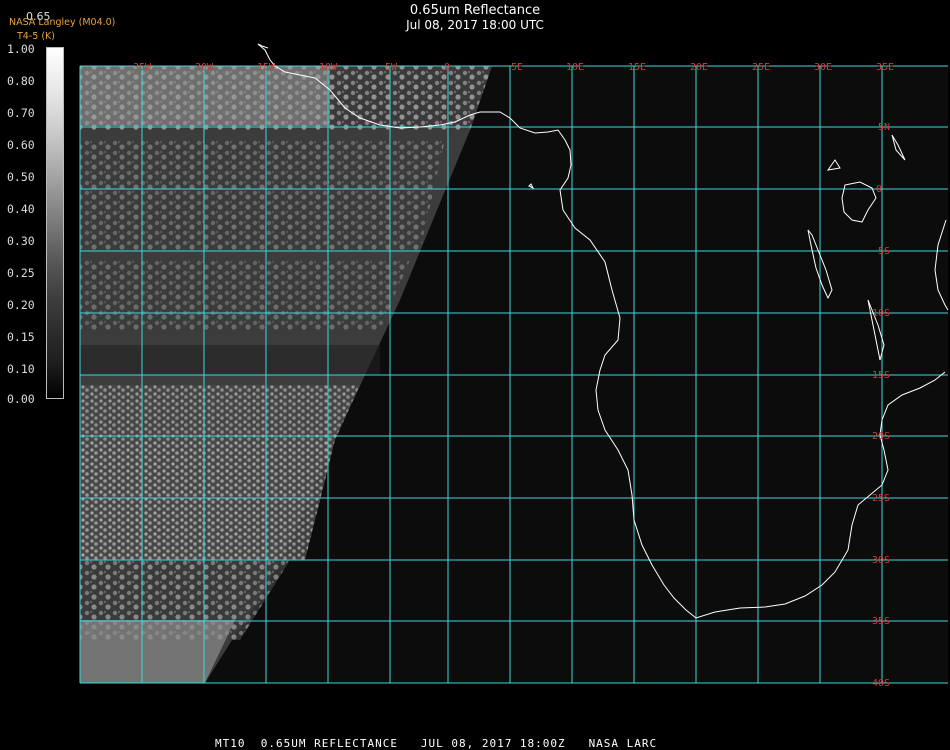  What do you see at coordinates (881, 436) in the screenshot?
I see `lat-label: 20S` at bounding box center [881, 436].